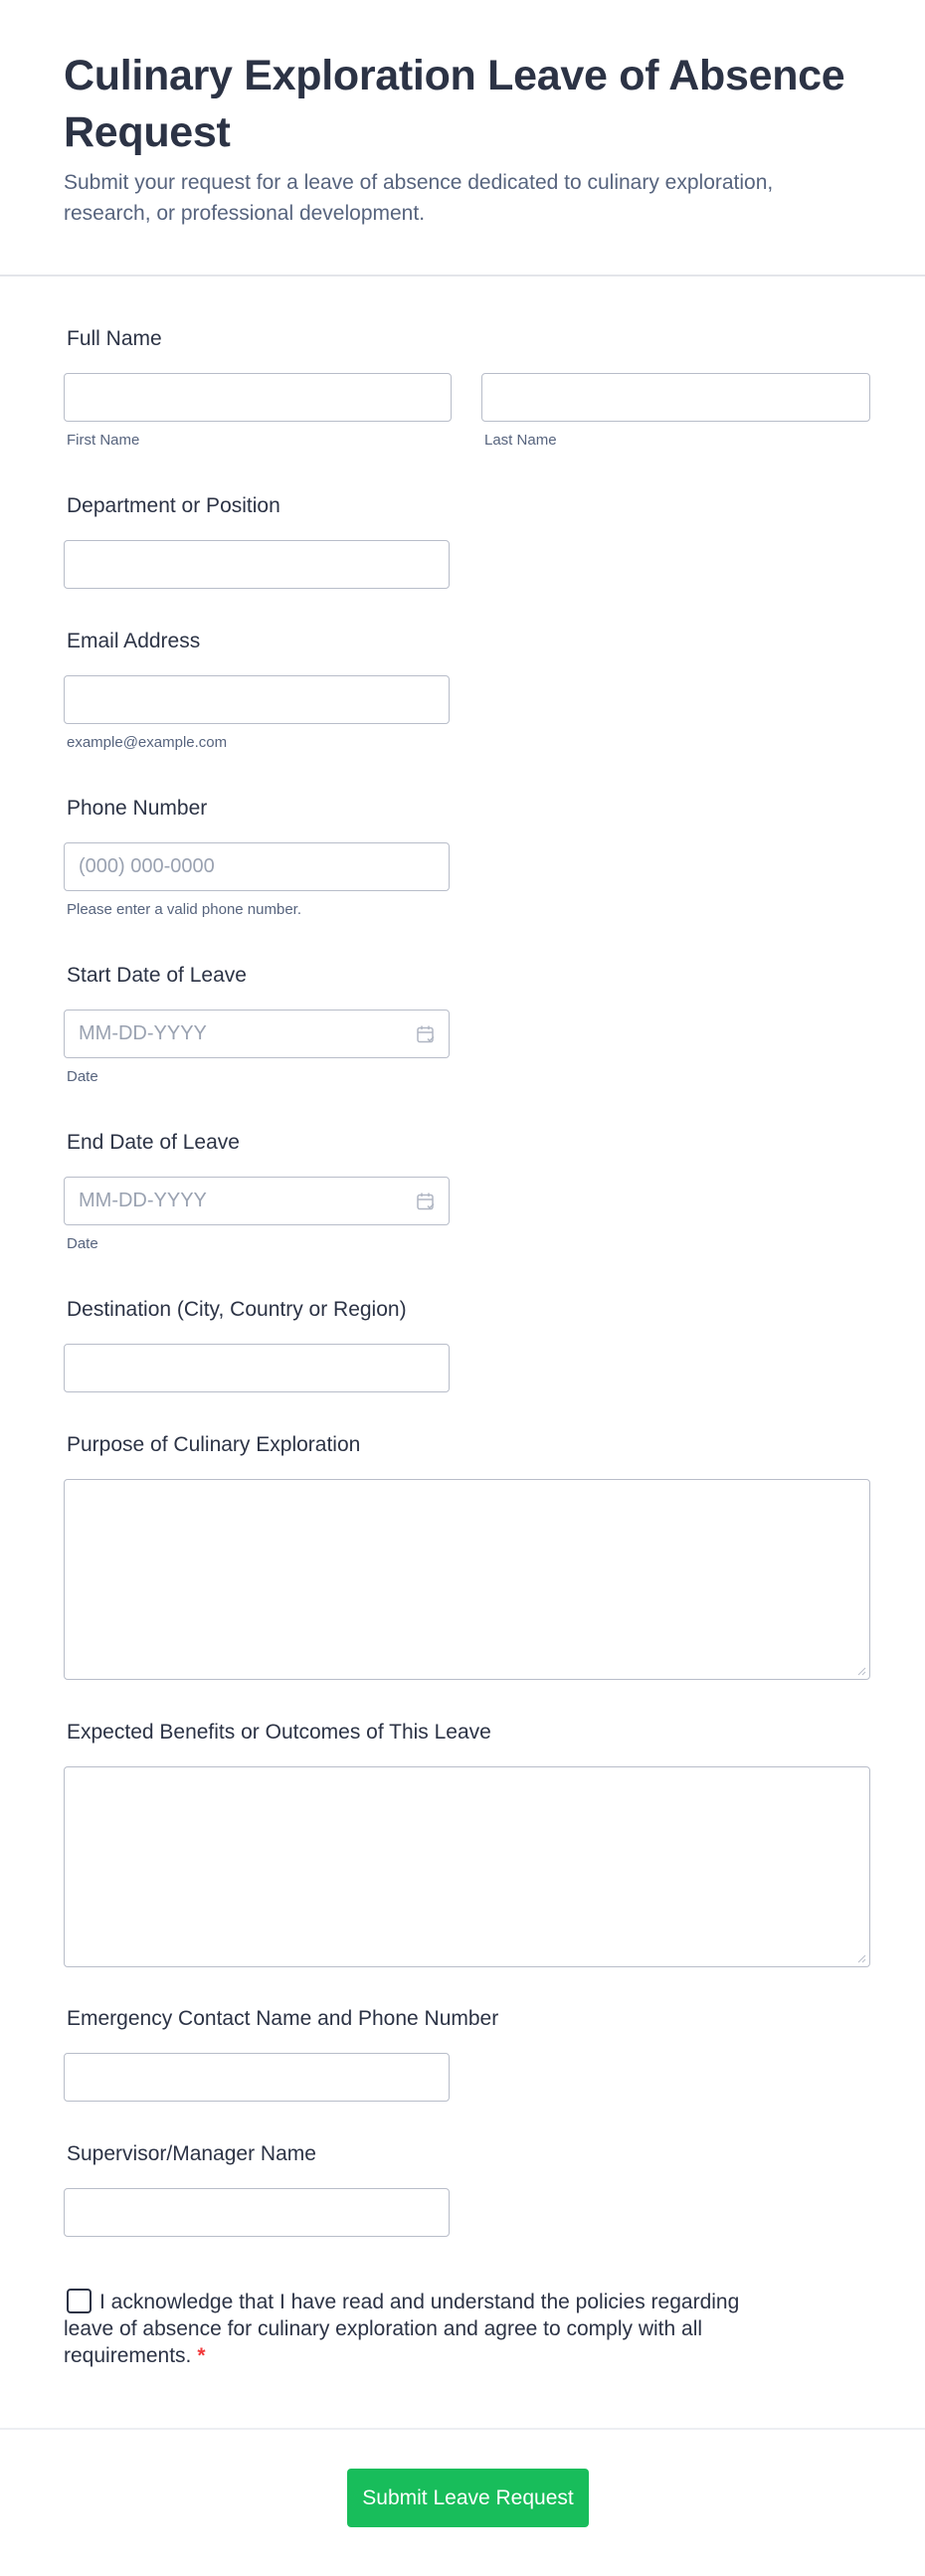 The width and height of the screenshot is (925, 2576). I want to click on required-asterisk: *, so click(201, 2355).